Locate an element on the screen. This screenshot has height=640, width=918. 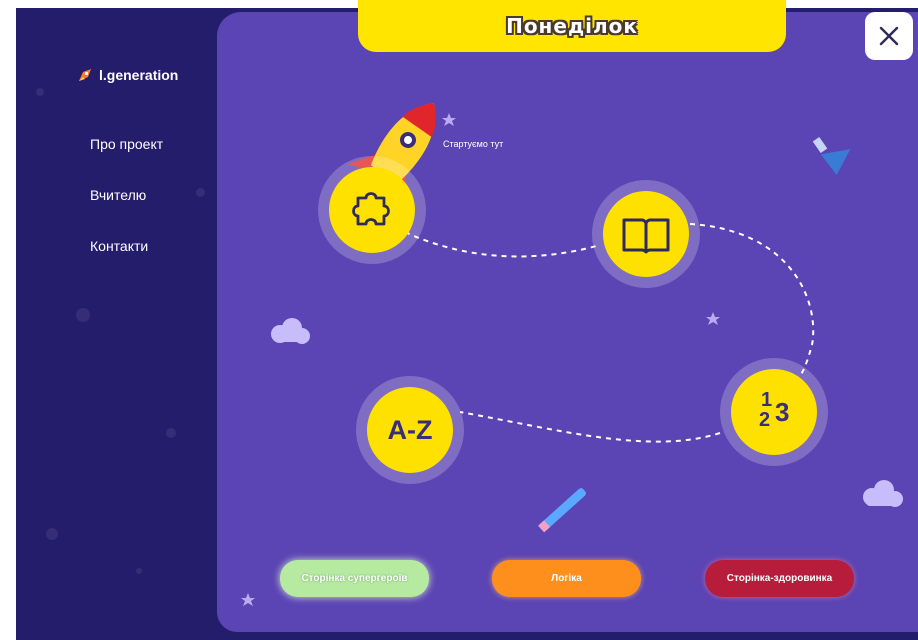
health-page-button: Сторінка-здоровинка is located at coordinates (779, 578).